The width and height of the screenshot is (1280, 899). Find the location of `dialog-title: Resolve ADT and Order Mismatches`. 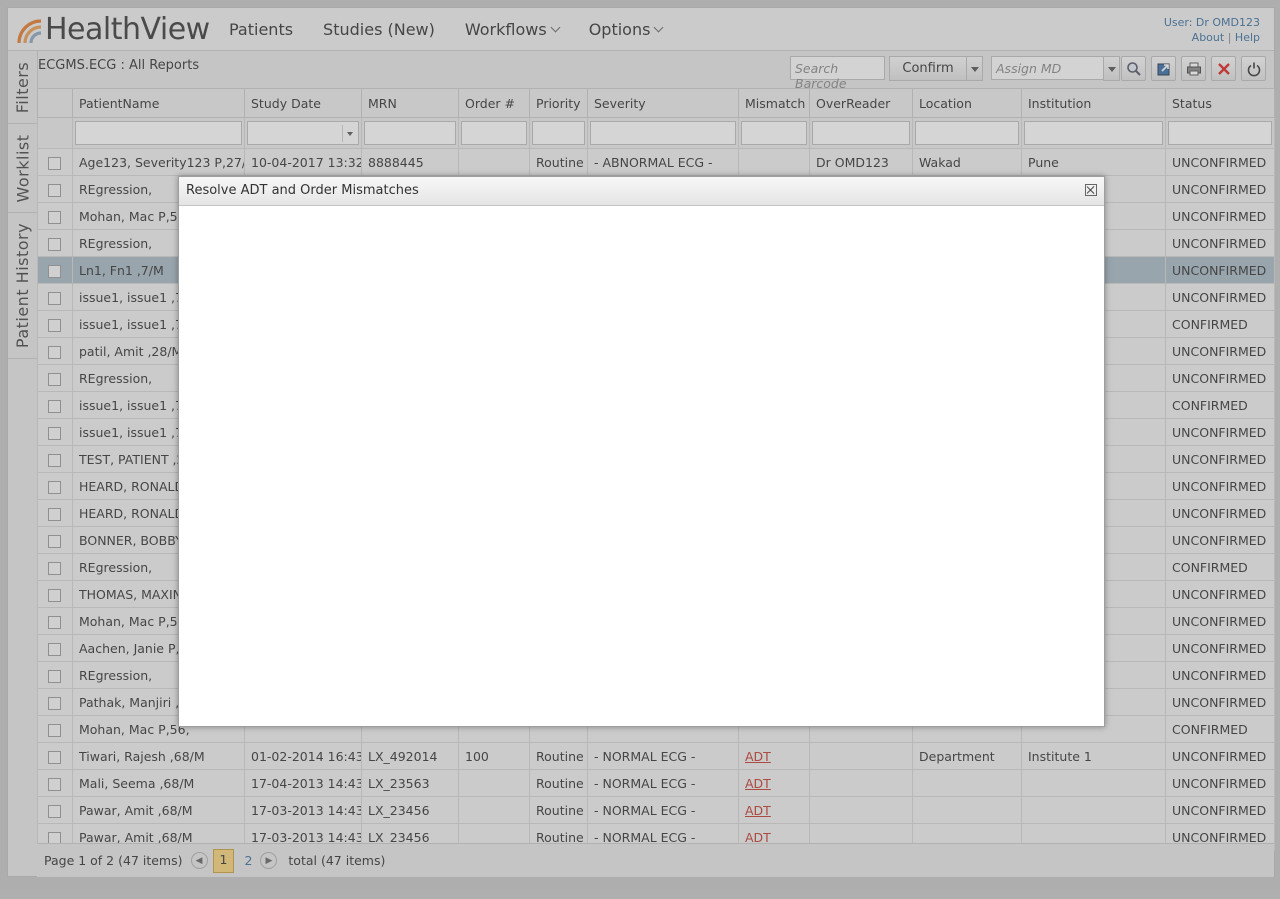

dialog-title: Resolve ADT and Order Mismatches is located at coordinates (302, 190).